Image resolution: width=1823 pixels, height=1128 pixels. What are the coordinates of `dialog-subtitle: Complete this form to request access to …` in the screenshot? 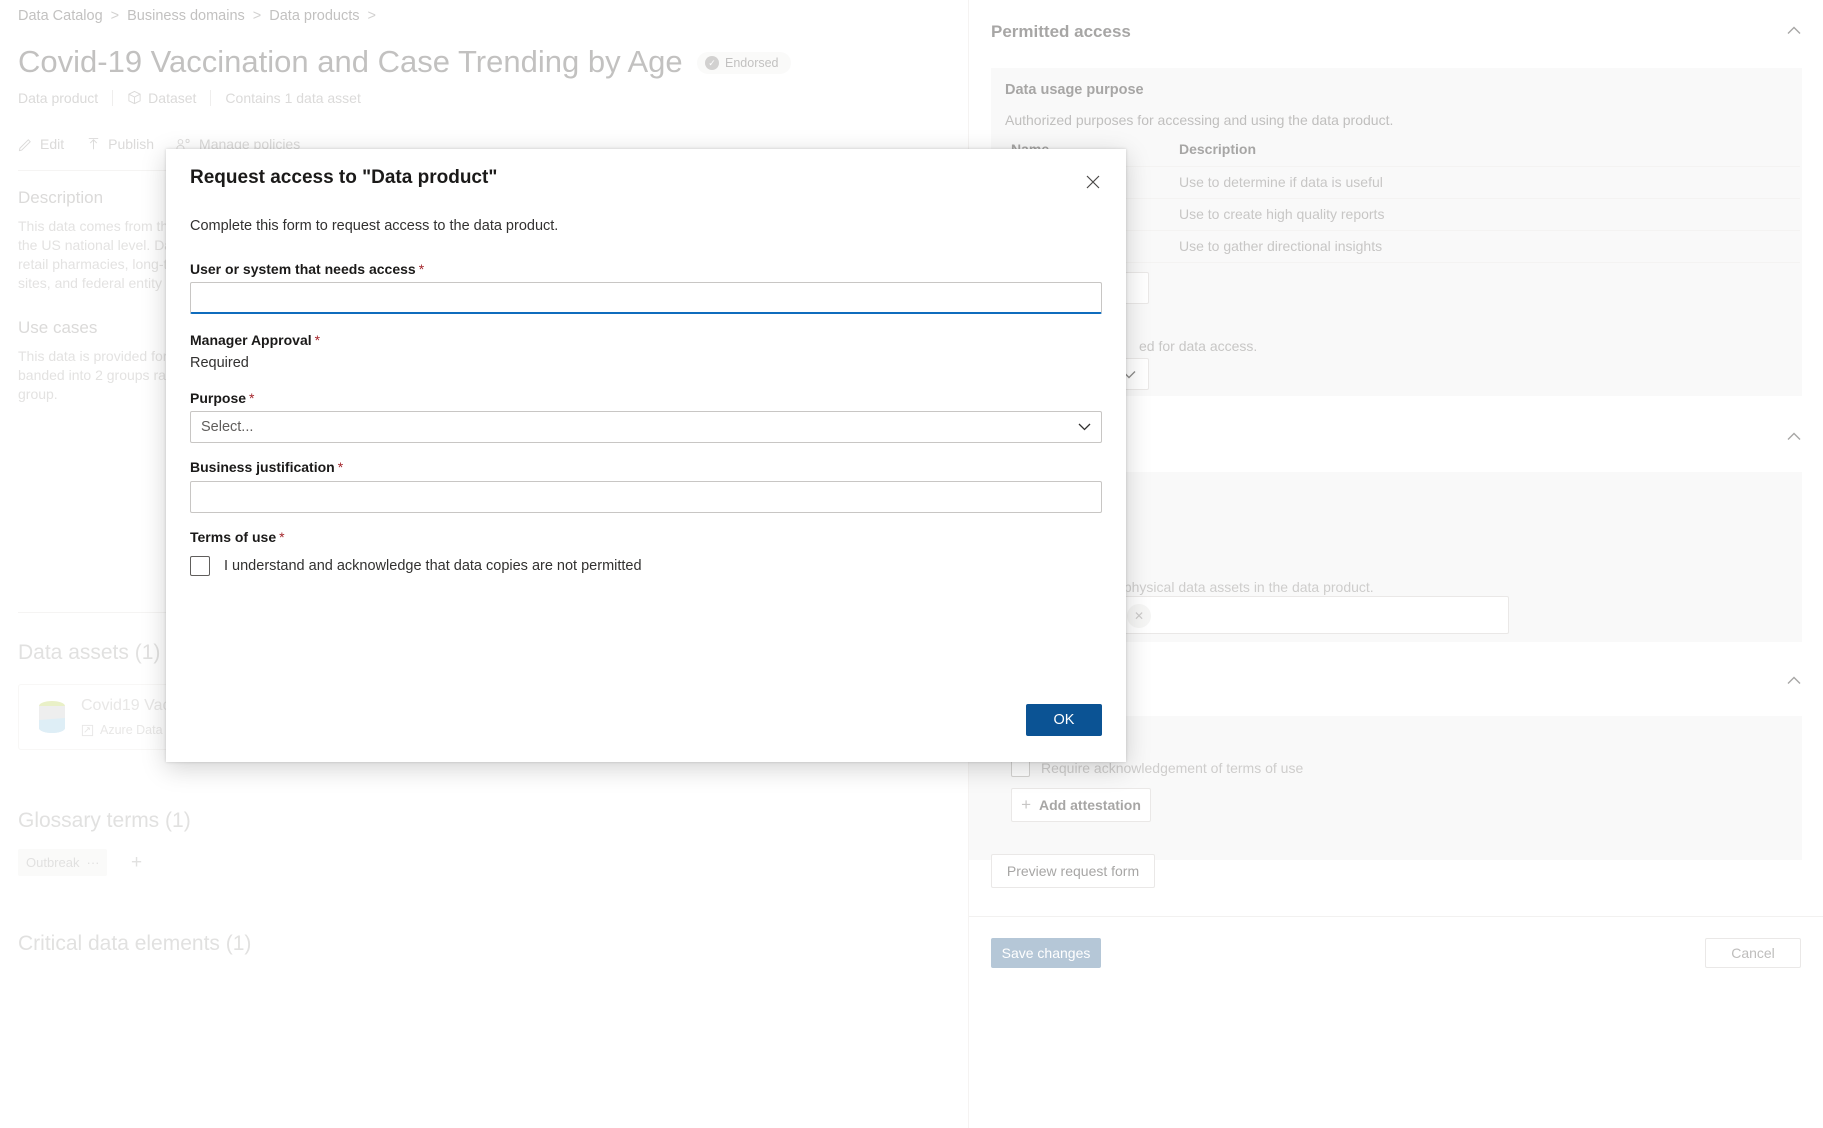 It's located at (374, 226).